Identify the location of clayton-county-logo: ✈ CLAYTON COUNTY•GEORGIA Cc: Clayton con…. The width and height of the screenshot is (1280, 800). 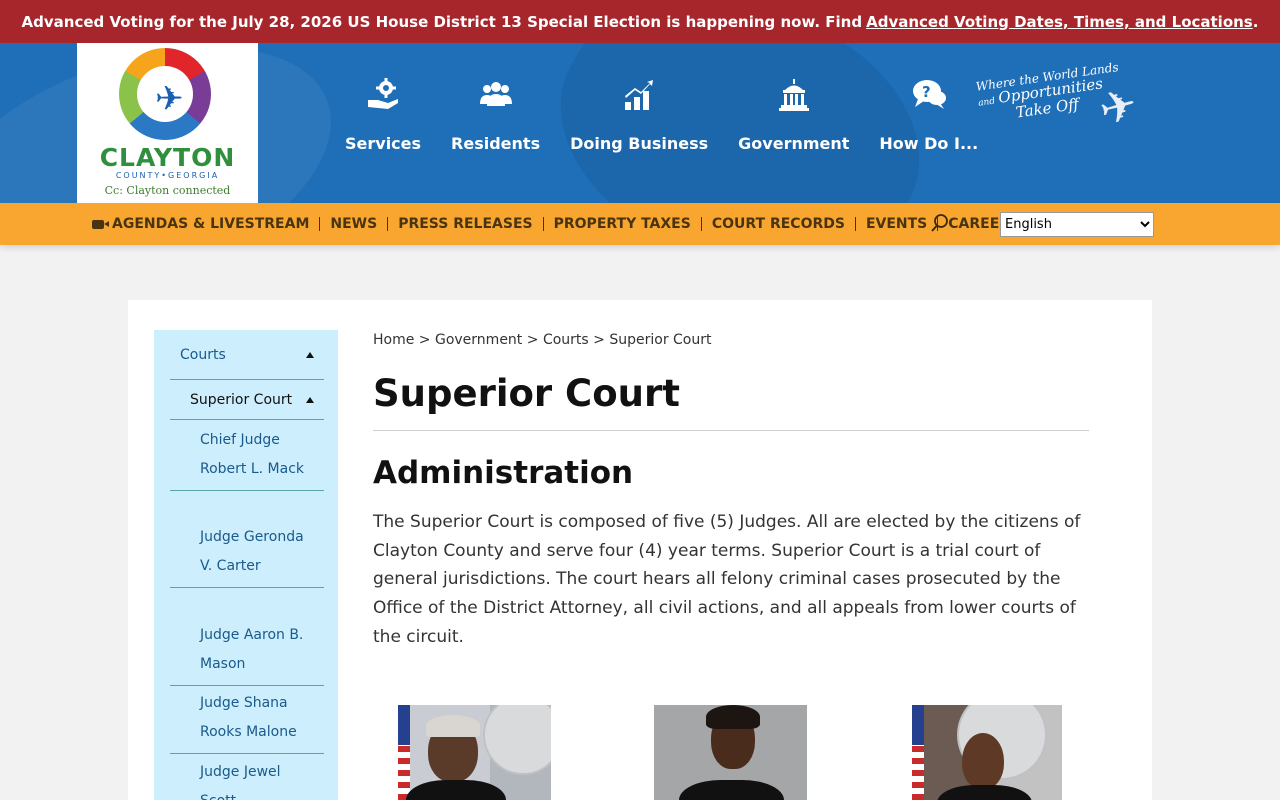
(167, 123).